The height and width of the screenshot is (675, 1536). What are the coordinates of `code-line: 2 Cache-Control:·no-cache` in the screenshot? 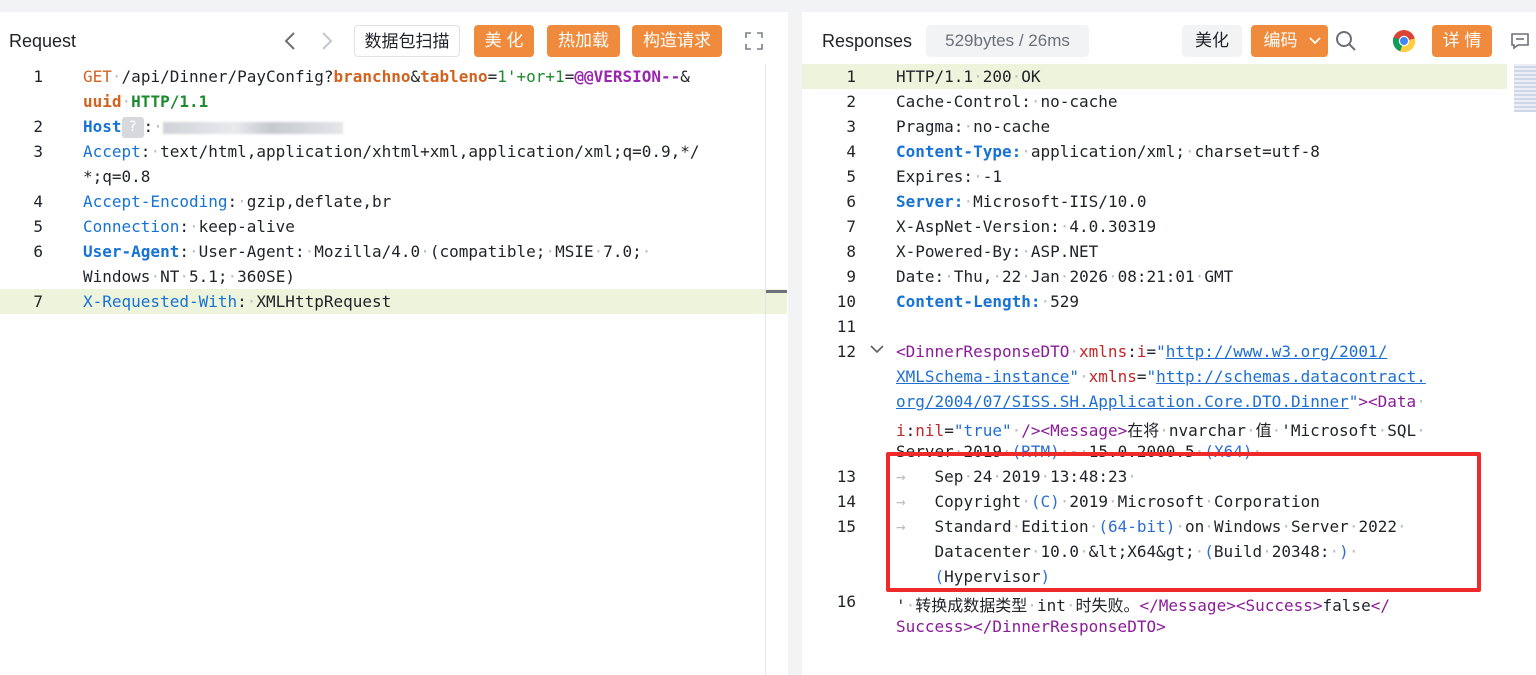 It's located at (1169, 101).